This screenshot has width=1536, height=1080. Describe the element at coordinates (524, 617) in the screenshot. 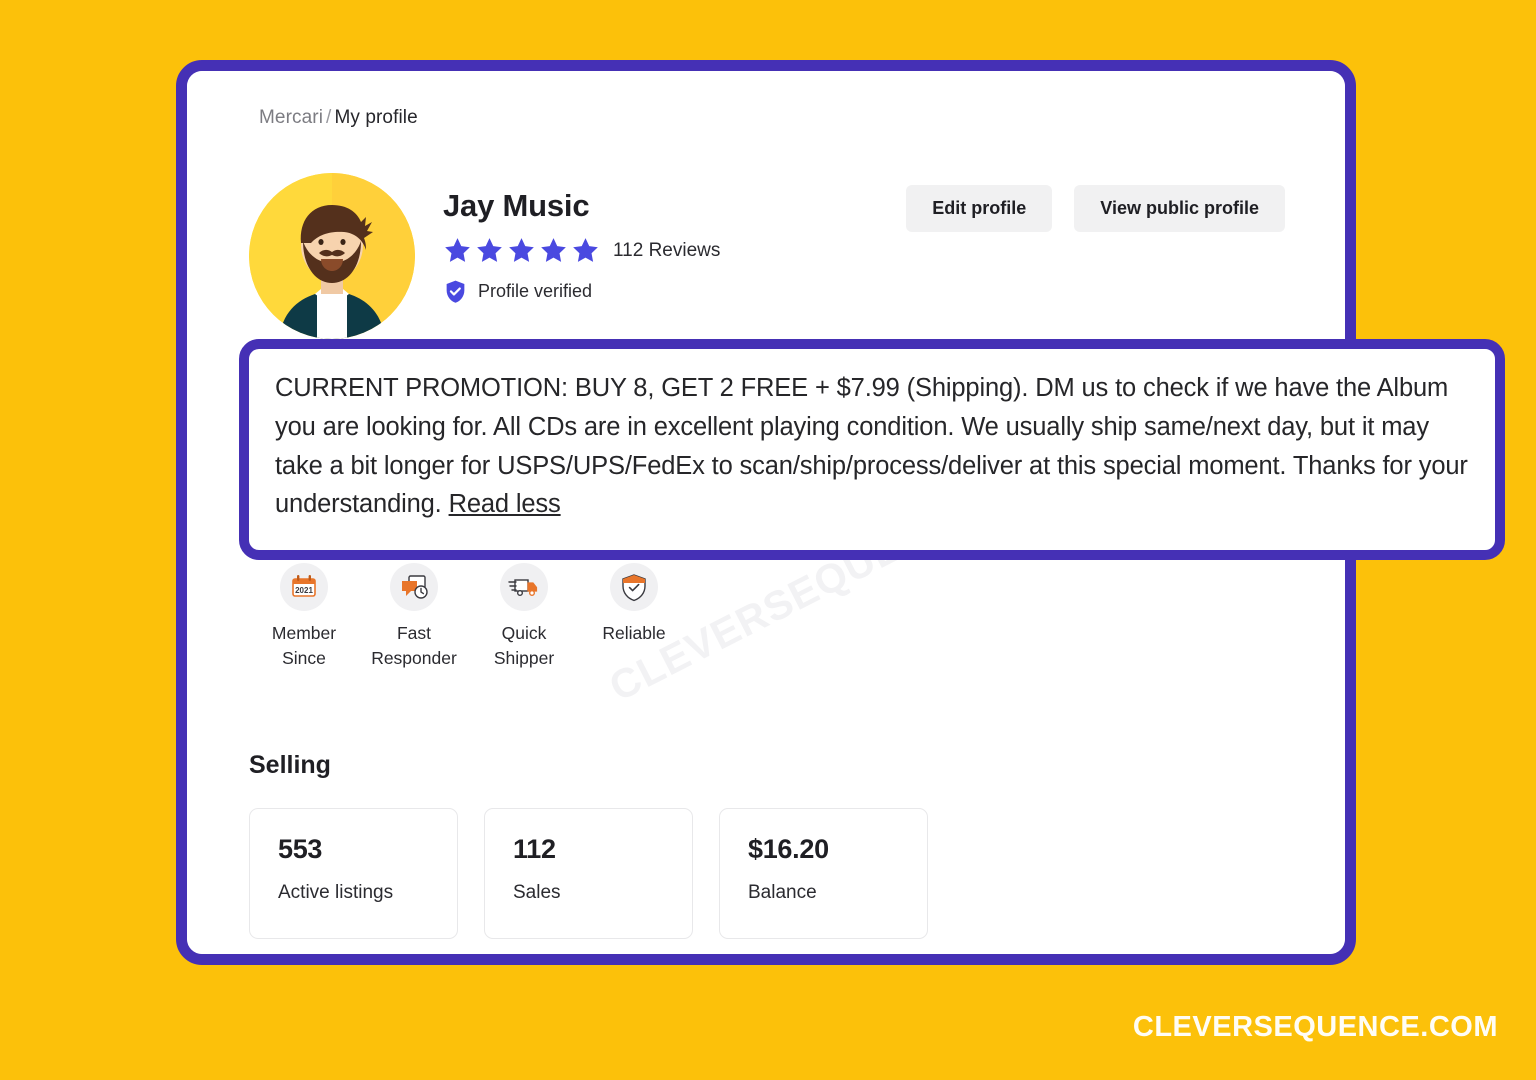

I see `badge-quick-shipper: Quick Shipper` at that location.